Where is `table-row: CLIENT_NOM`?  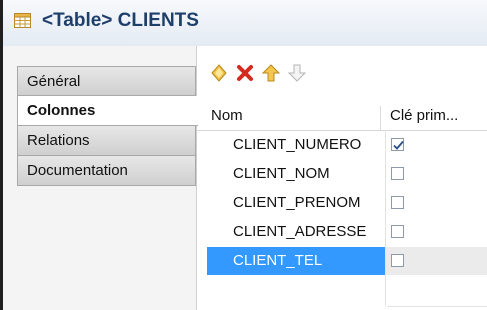 table-row: CLIENT_NOM is located at coordinates (342, 174).